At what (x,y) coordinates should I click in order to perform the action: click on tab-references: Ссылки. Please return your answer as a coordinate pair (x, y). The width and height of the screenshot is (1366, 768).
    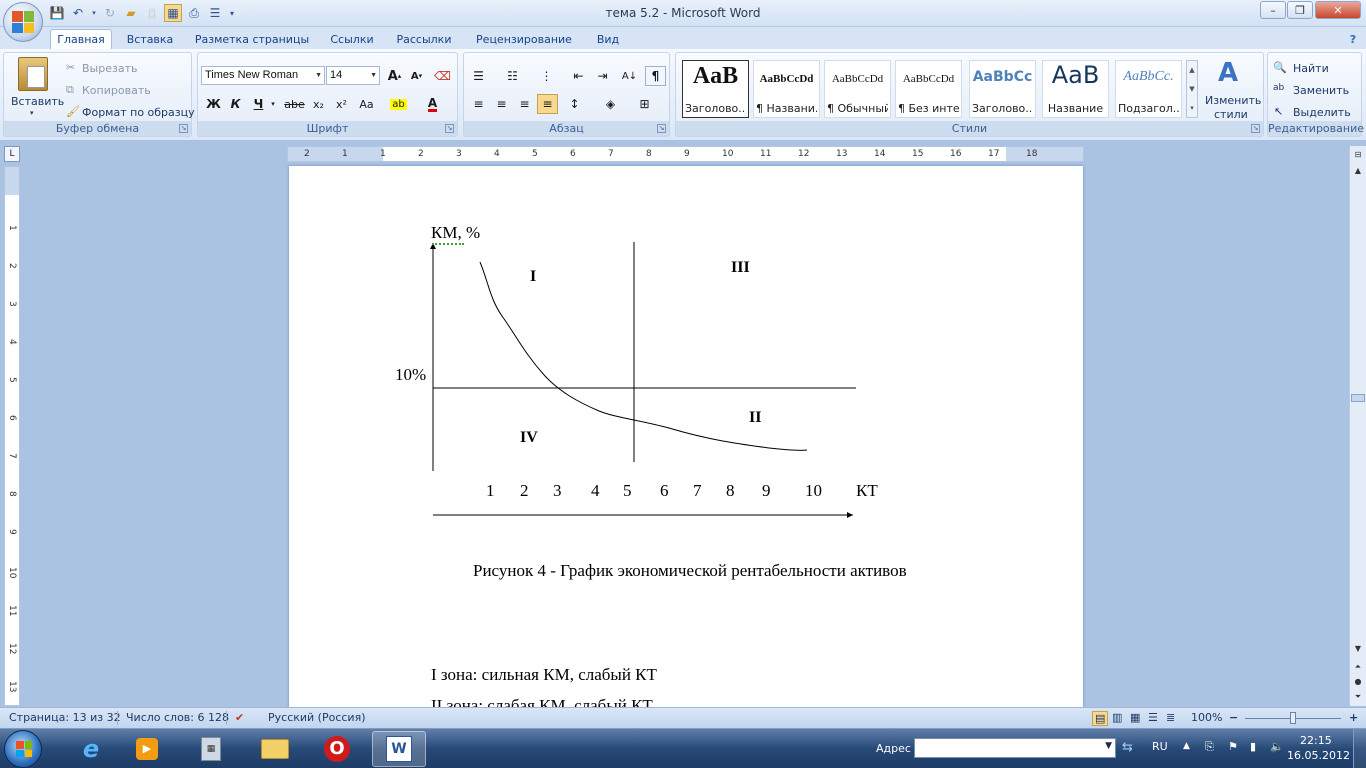
    Looking at the image, I should click on (352, 39).